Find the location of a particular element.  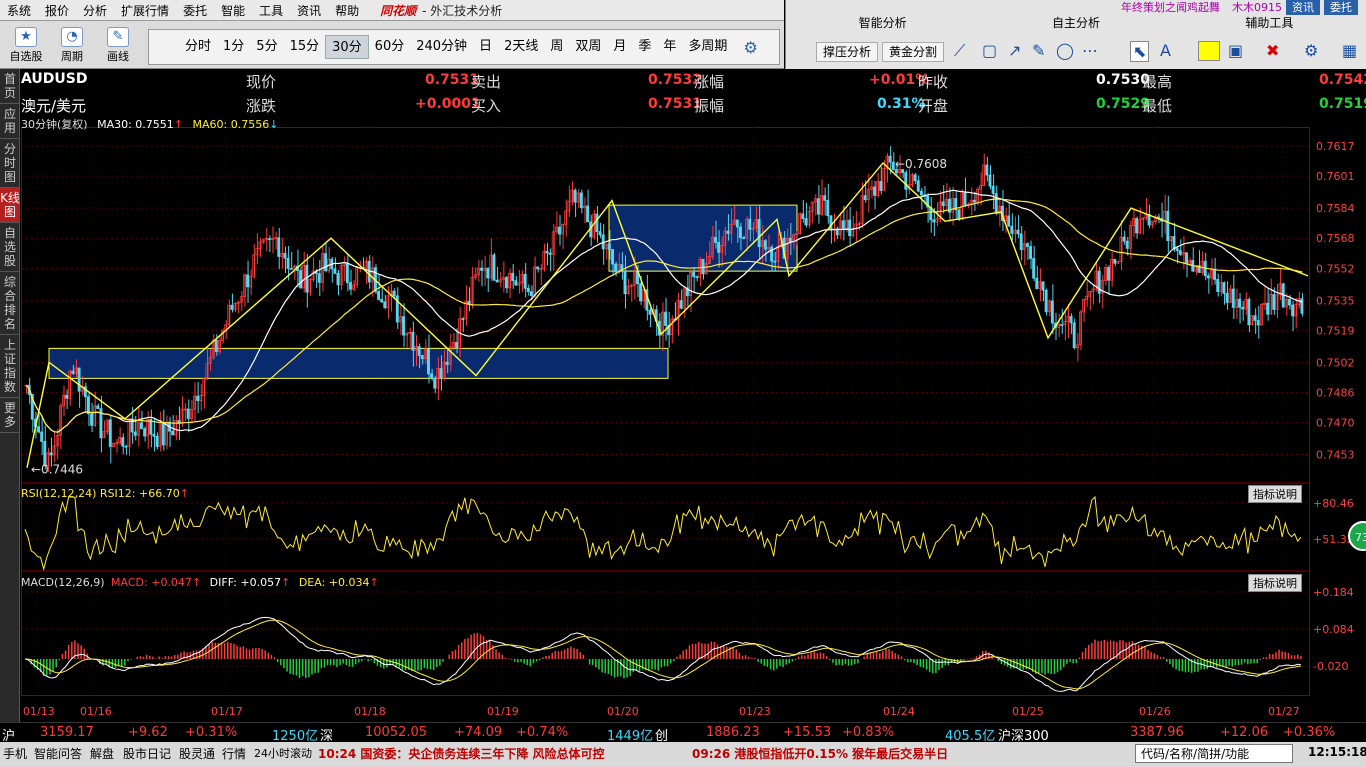

rect-tool-icon: ▢ is located at coordinates (989, 50).